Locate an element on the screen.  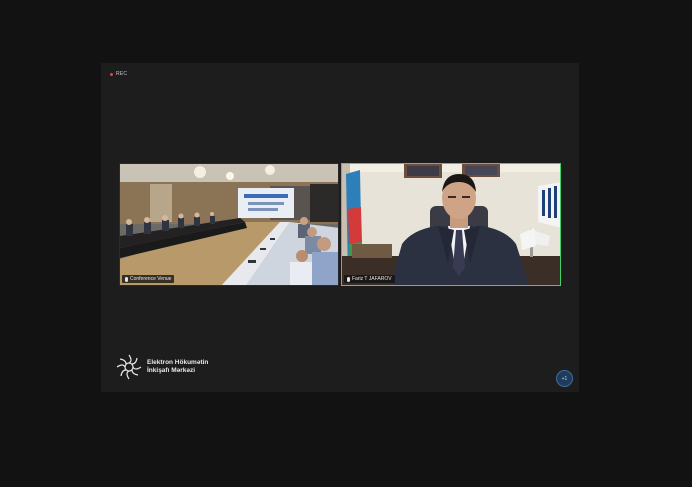
participant-name: Conference Venue is located at coordinates (151, 279).